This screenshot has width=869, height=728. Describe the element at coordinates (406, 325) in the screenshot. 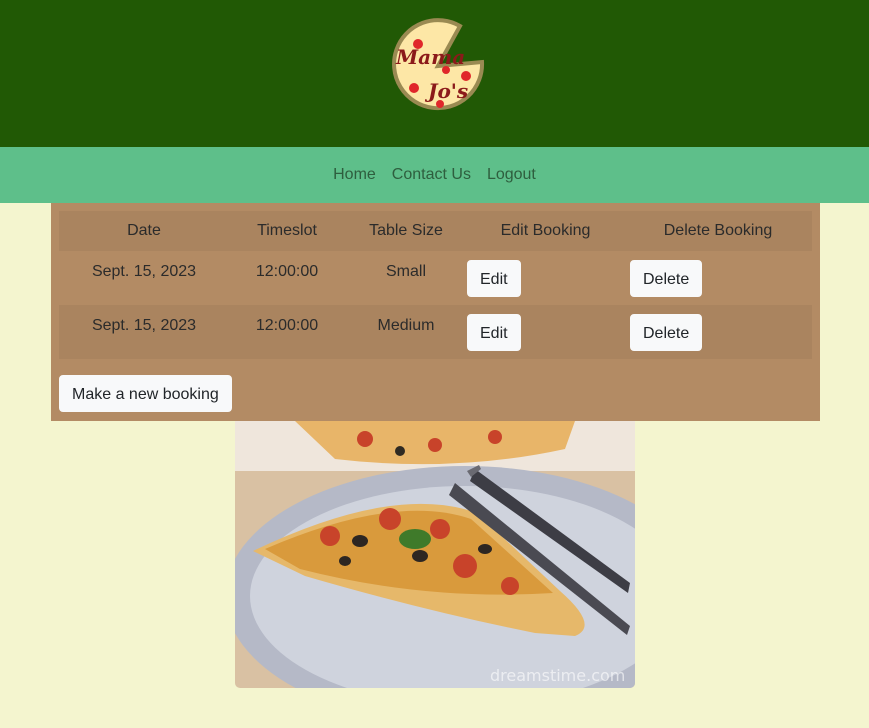

I see `booking-table-size: Medium` at that location.